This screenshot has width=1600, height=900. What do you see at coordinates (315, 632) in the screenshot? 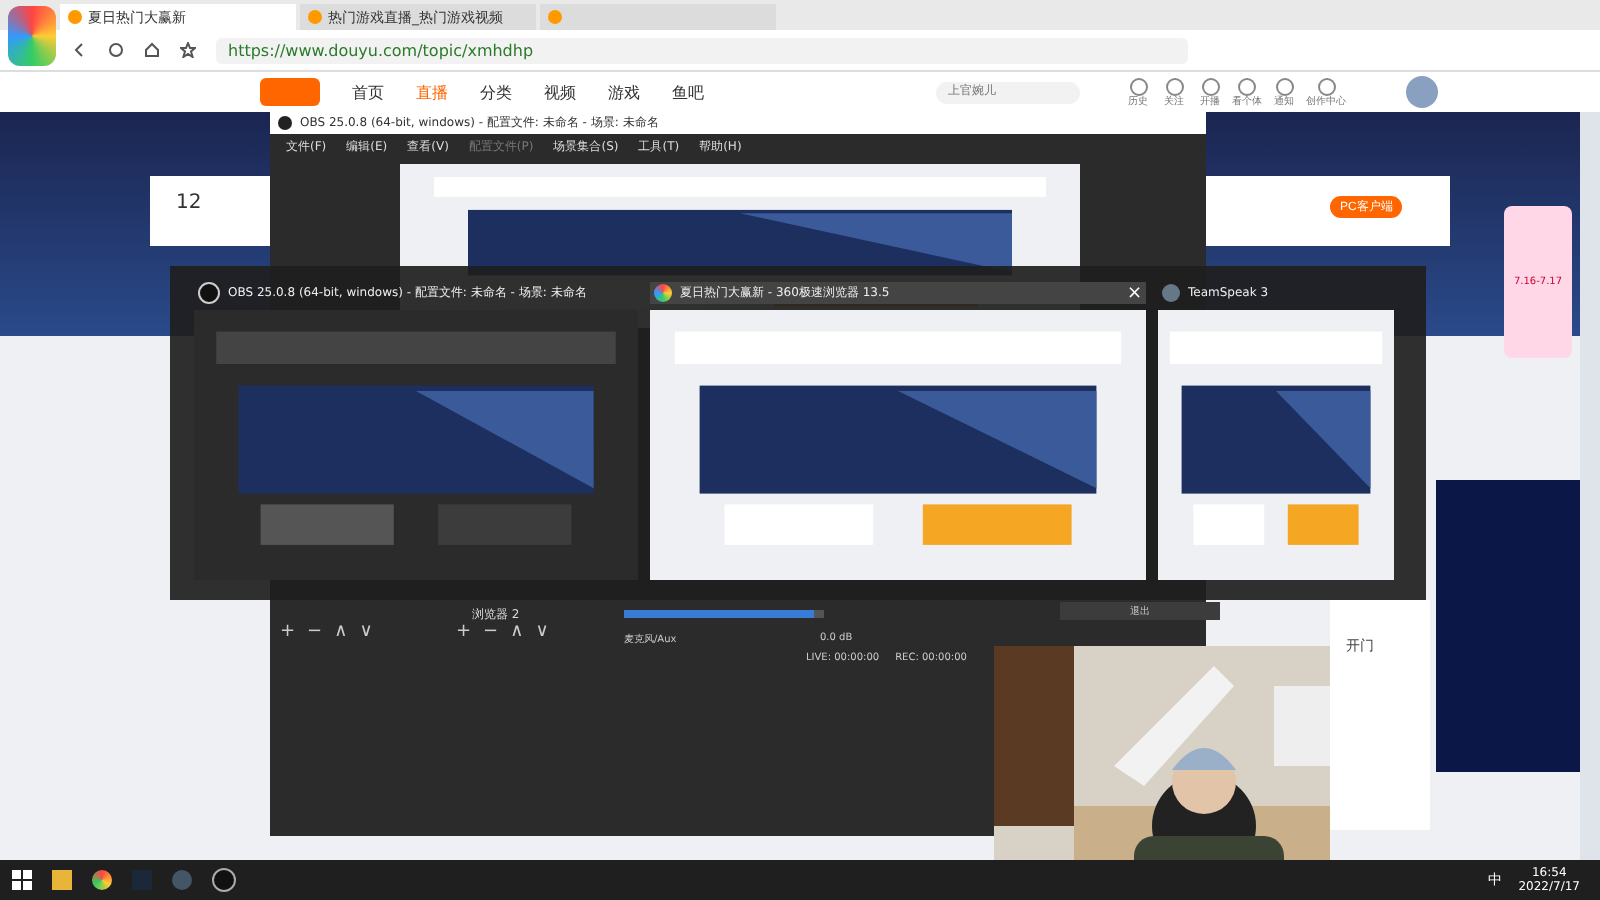
I see `scene-control-button: −` at bounding box center [315, 632].